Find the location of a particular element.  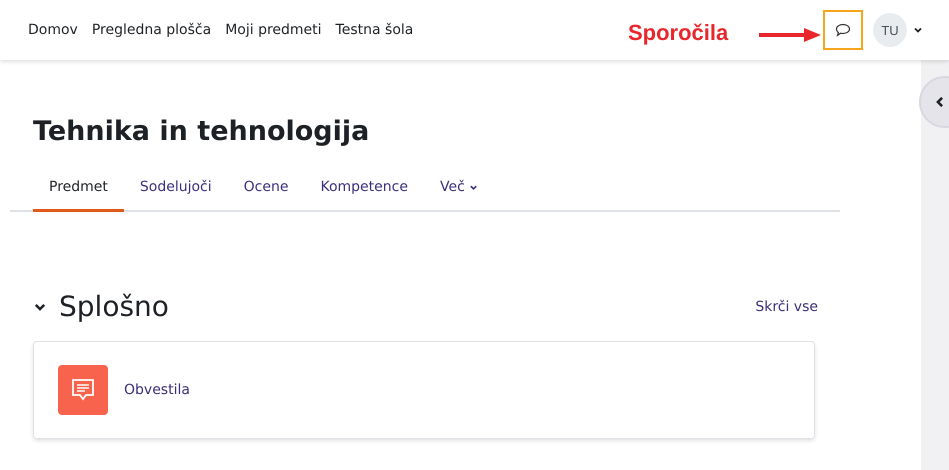

section-toggle: Splošno is located at coordinates (101, 306).